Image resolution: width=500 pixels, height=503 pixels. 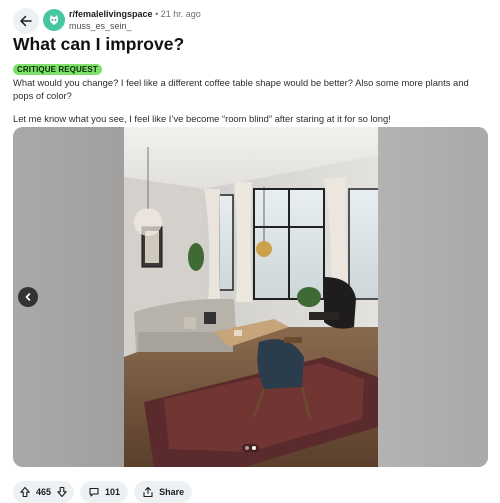 I want to click on carousel-dot, so click(x=247, y=448).